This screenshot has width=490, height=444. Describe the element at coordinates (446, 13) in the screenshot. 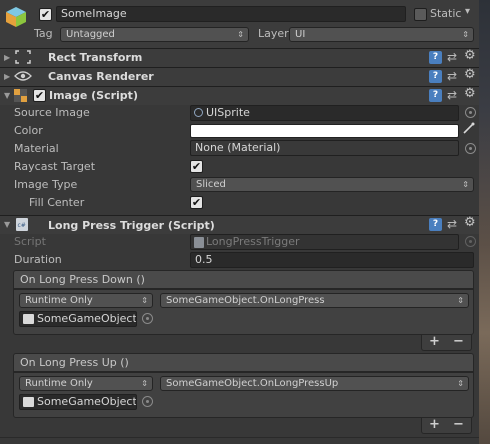

I see `static-label: Static` at that location.